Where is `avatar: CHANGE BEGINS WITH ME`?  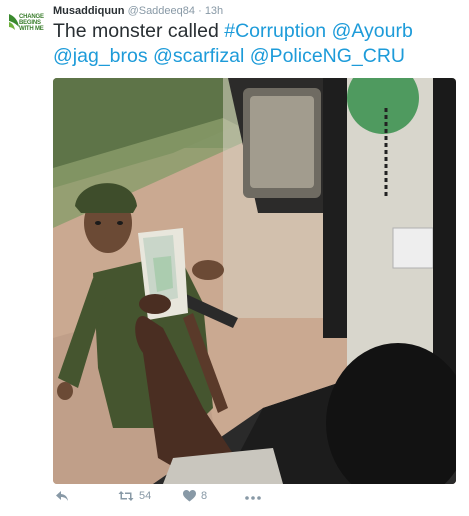 avatar: CHANGE BEGINS WITH ME is located at coordinates (26, 26).